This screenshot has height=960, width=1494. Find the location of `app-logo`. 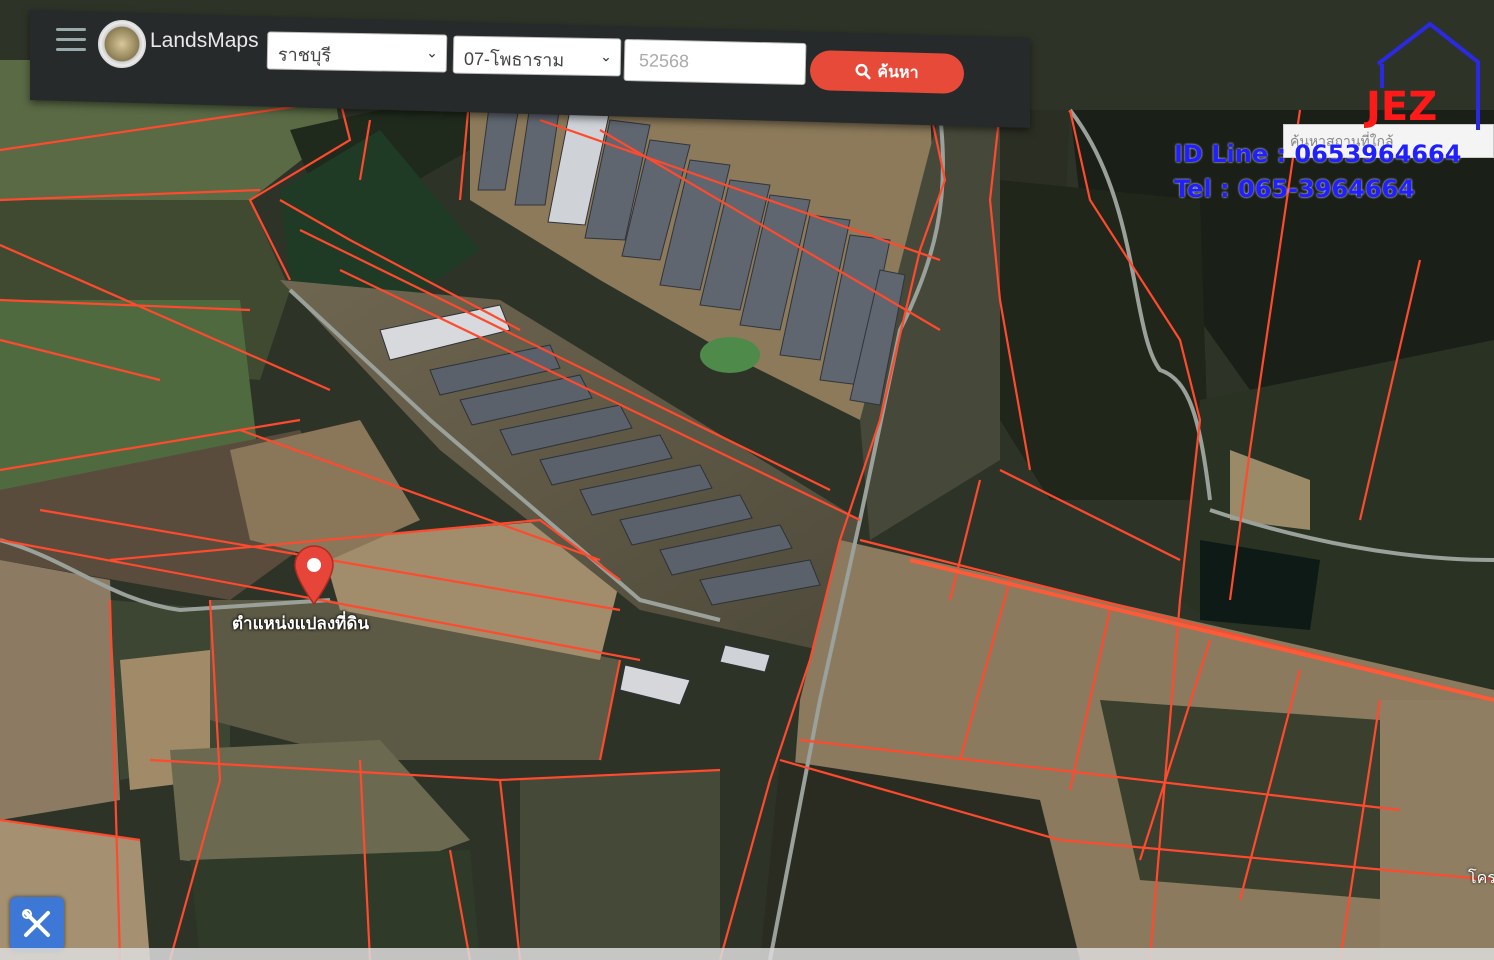

app-logo is located at coordinates (122, 44).